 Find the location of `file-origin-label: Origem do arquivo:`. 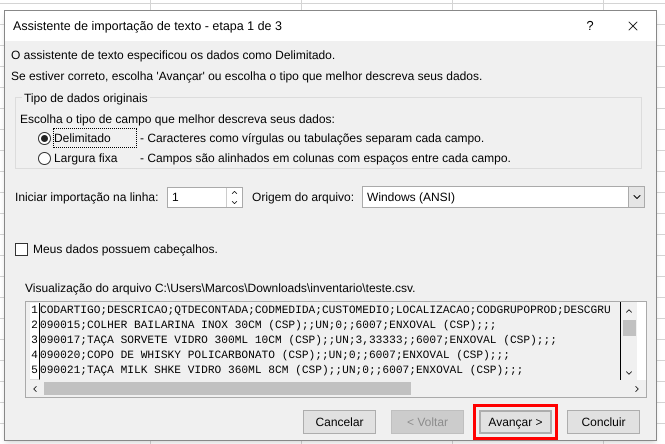

file-origin-label: Origem do arquivo: is located at coordinates (304, 197).